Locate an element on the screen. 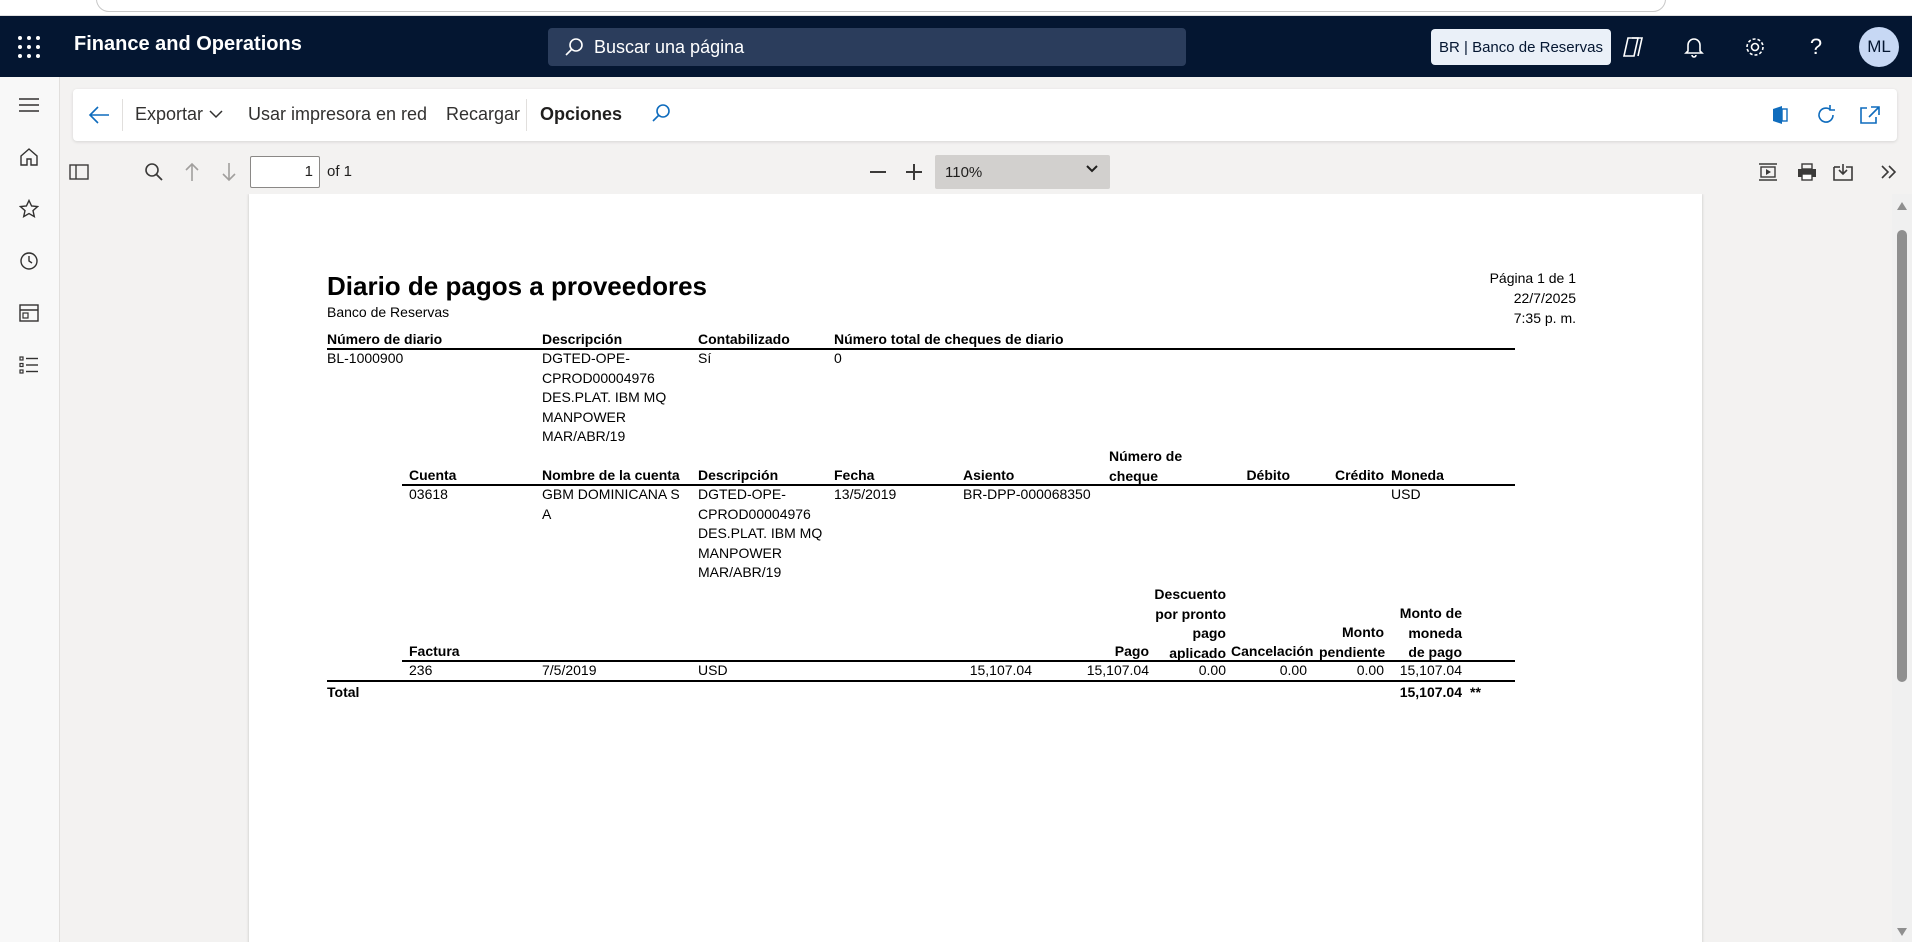  browser-address-bar is located at coordinates (881, 6).